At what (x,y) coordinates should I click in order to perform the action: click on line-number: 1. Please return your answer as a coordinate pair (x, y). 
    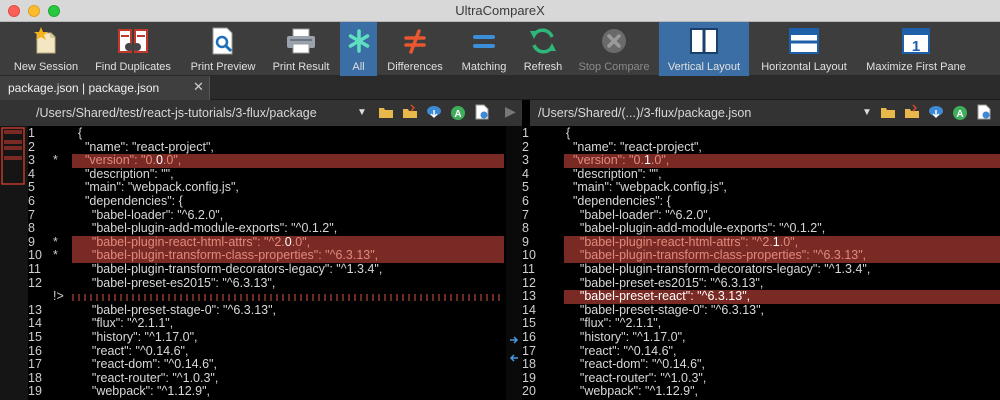
    Looking at the image, I should click on (31, 133).